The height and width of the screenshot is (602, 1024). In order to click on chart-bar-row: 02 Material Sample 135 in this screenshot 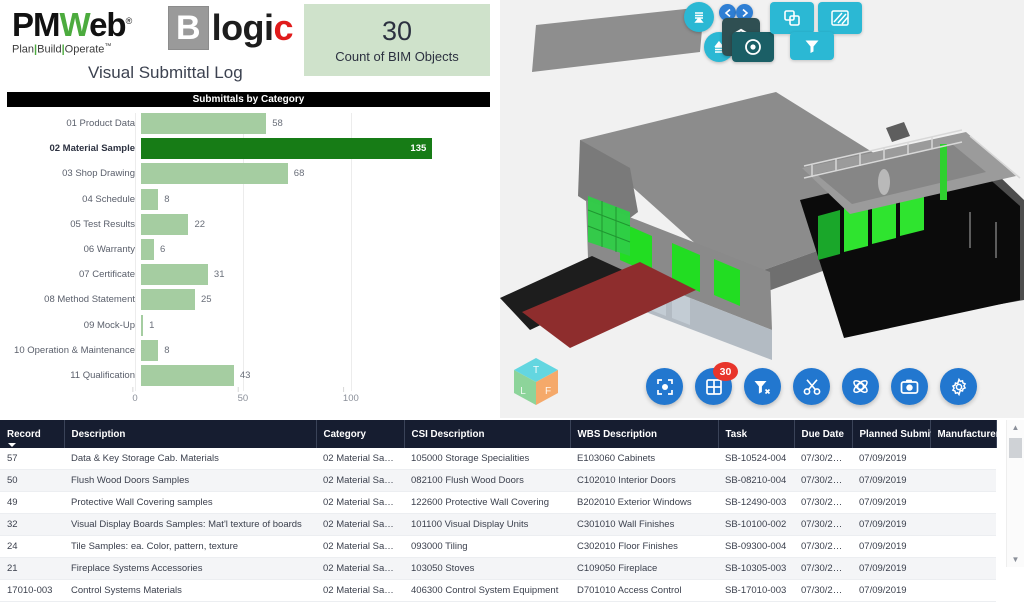, I will do `click(248, 149)`.